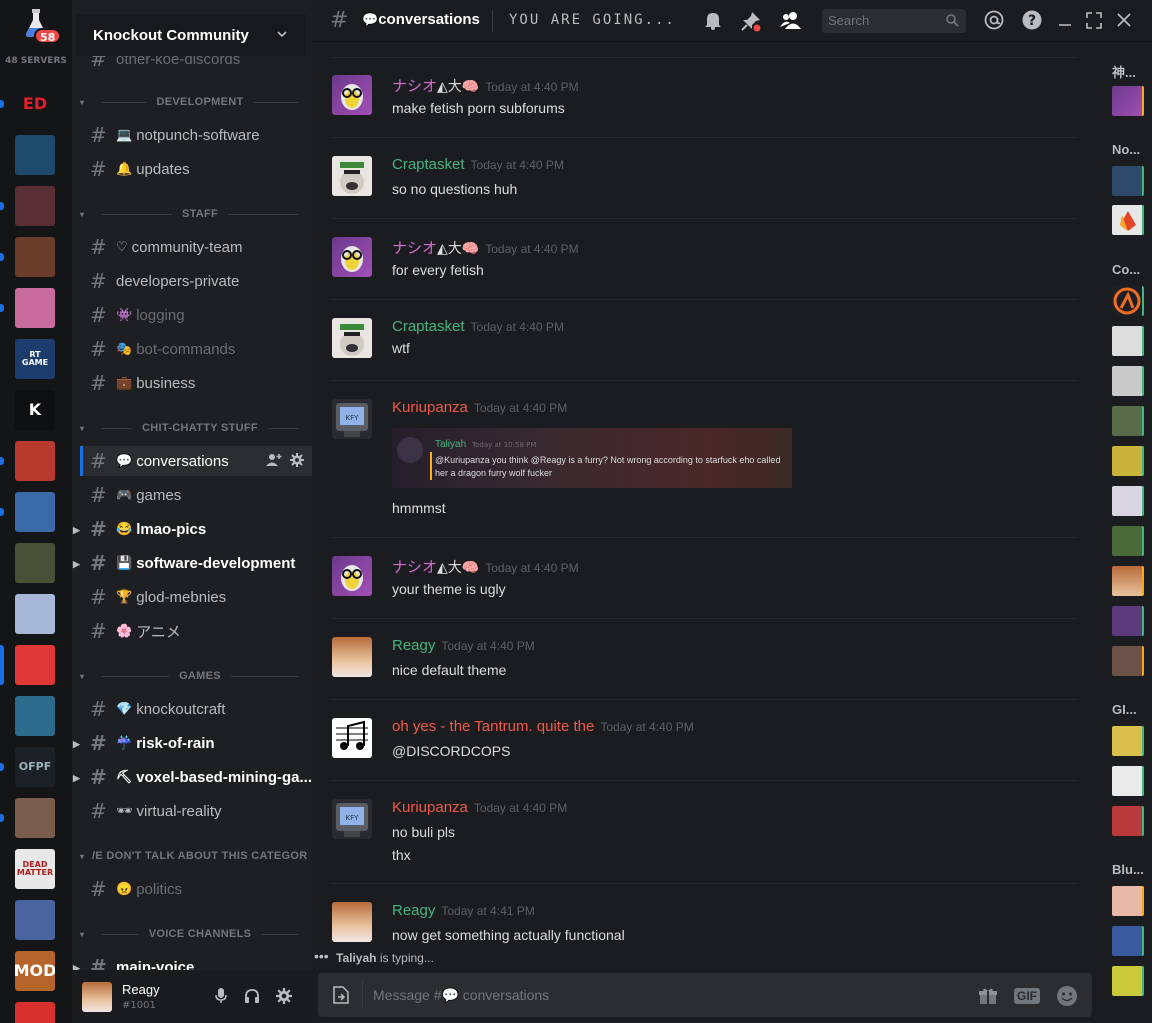  What do you see at coordinates (1094, 21) in the screenshot?
I see `maximize-icon` at bounding box center [1094, 21].